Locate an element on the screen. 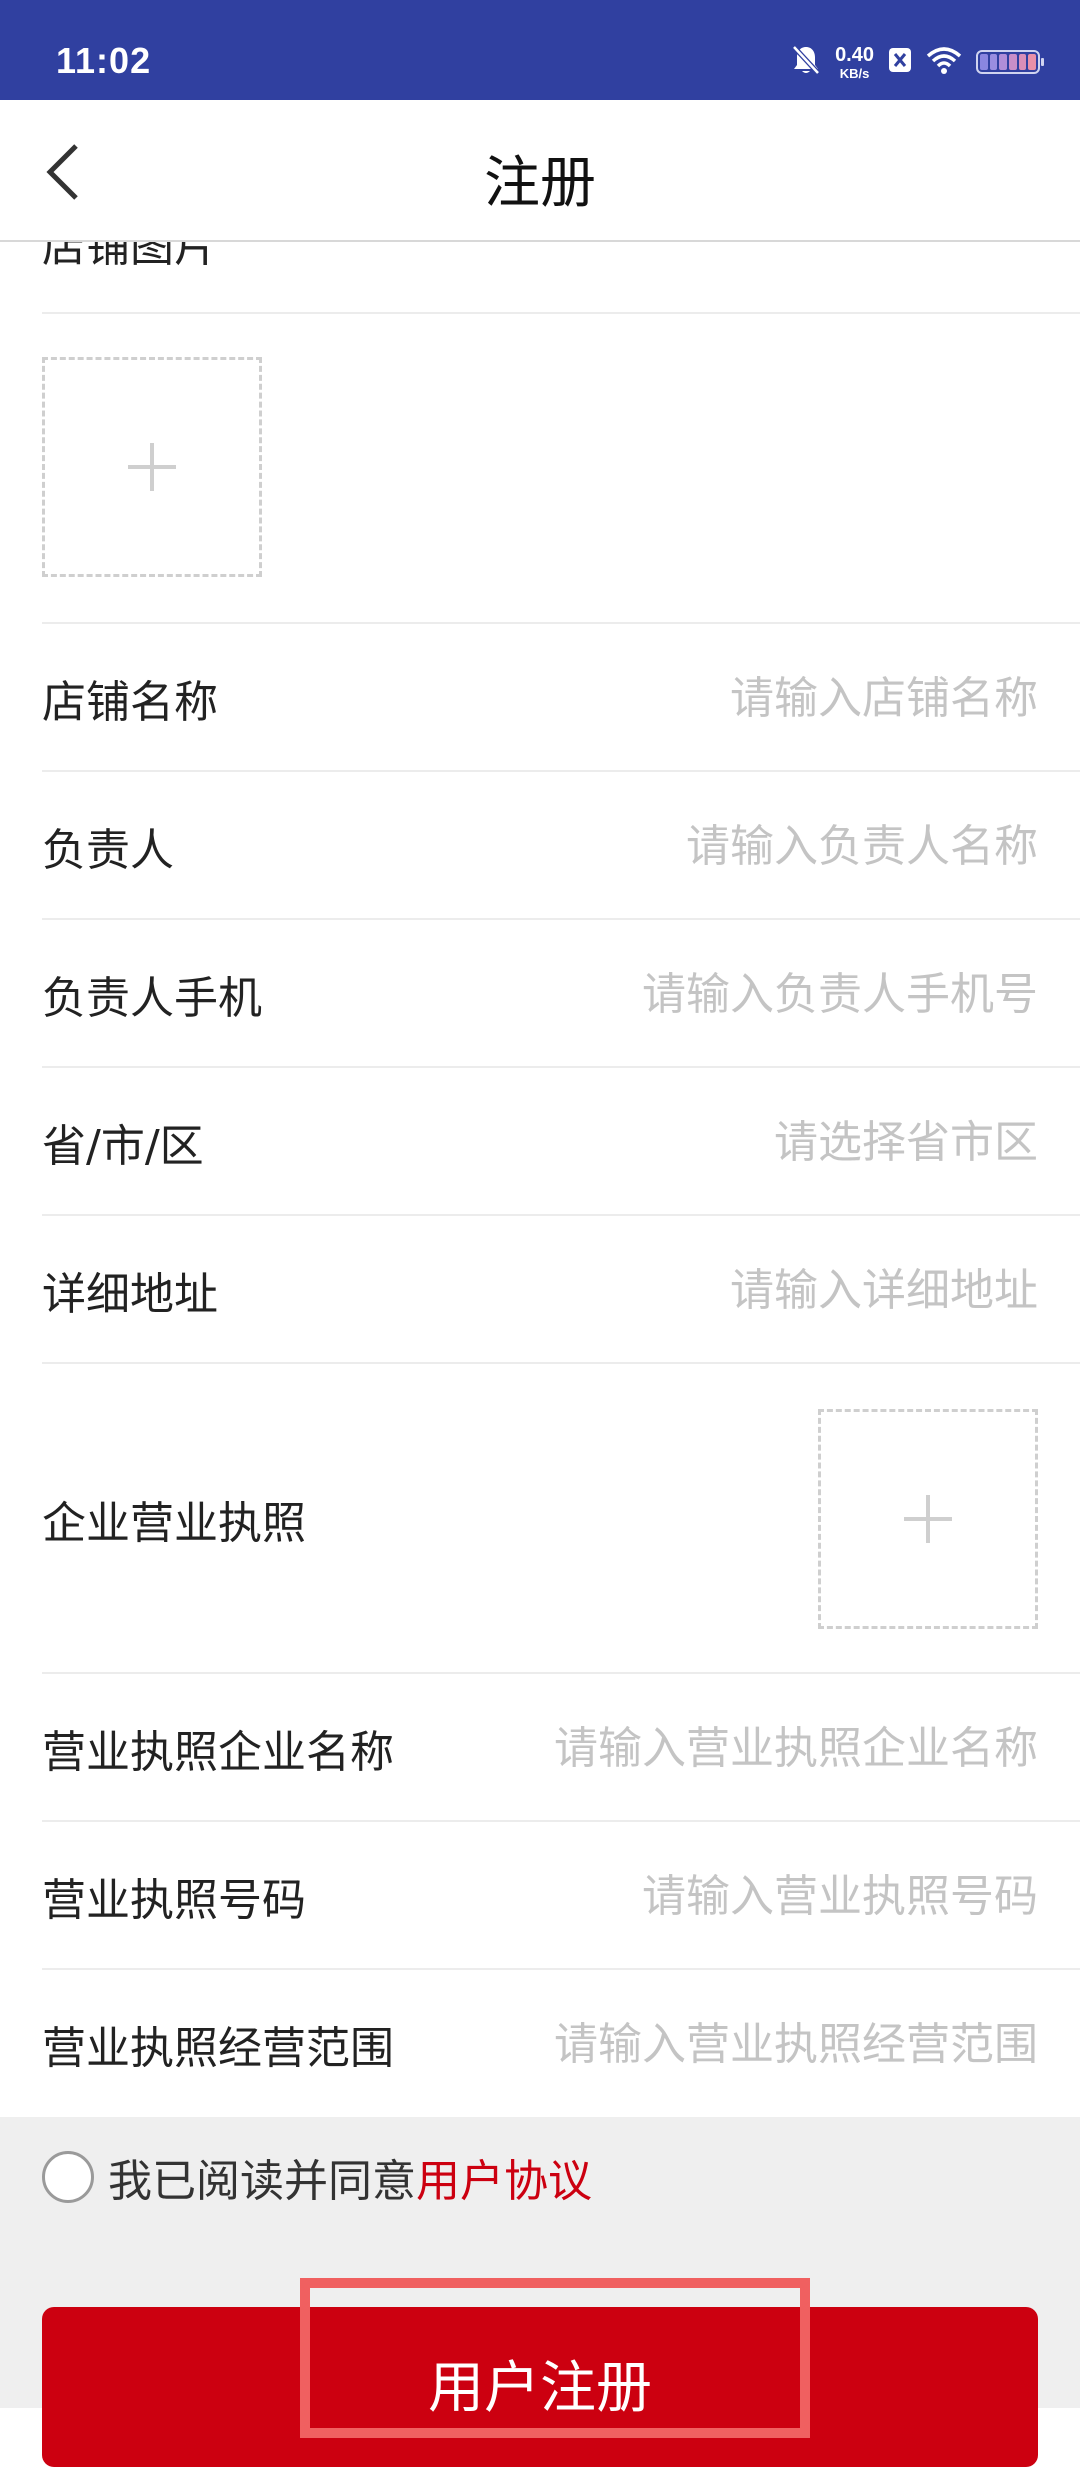  form-row-manager: 负责人 is located at coordinates (540, 846).